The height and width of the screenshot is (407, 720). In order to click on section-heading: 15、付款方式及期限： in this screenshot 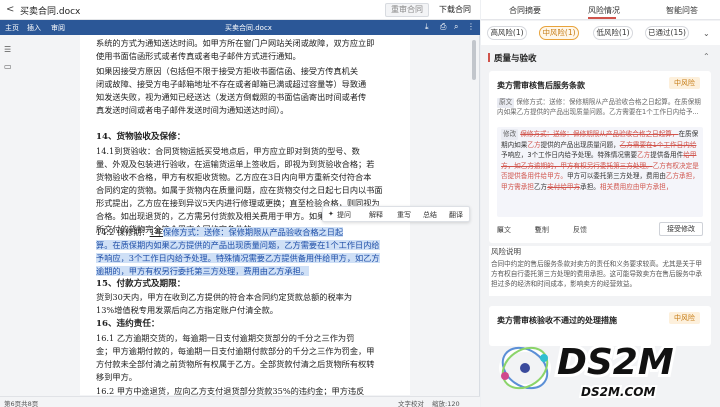, I will do `click(141, 284)`.